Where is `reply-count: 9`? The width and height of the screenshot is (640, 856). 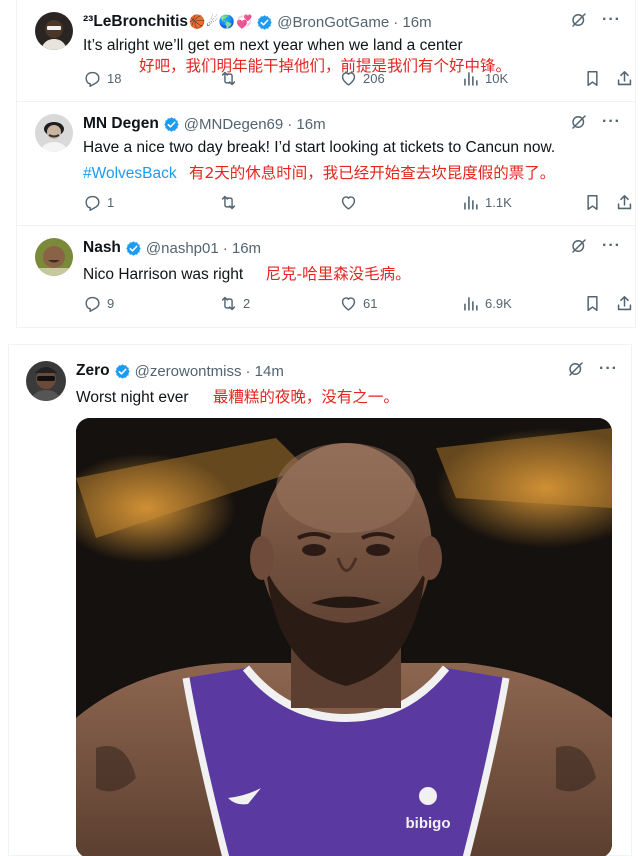 reply-count: 9 is located at coordinates (111, 303).